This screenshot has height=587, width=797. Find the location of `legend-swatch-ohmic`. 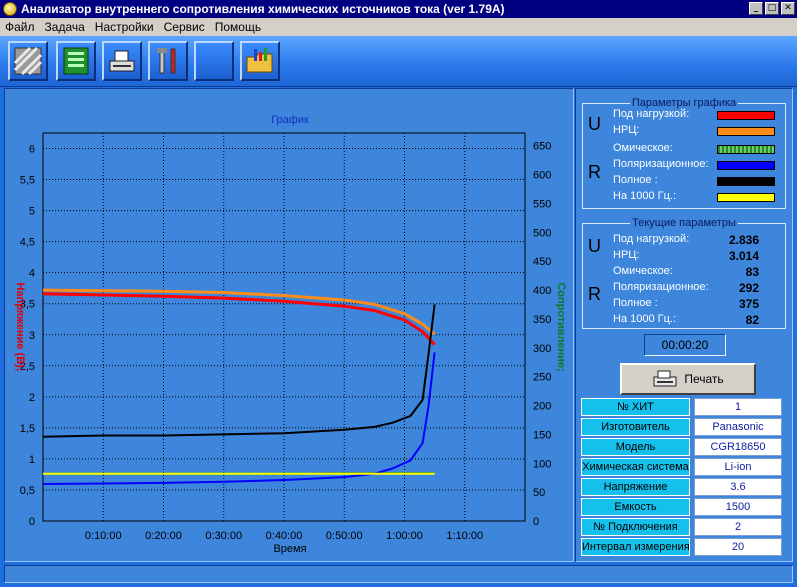

legend-swatch-ohmic is located at coordinates (746, 149).